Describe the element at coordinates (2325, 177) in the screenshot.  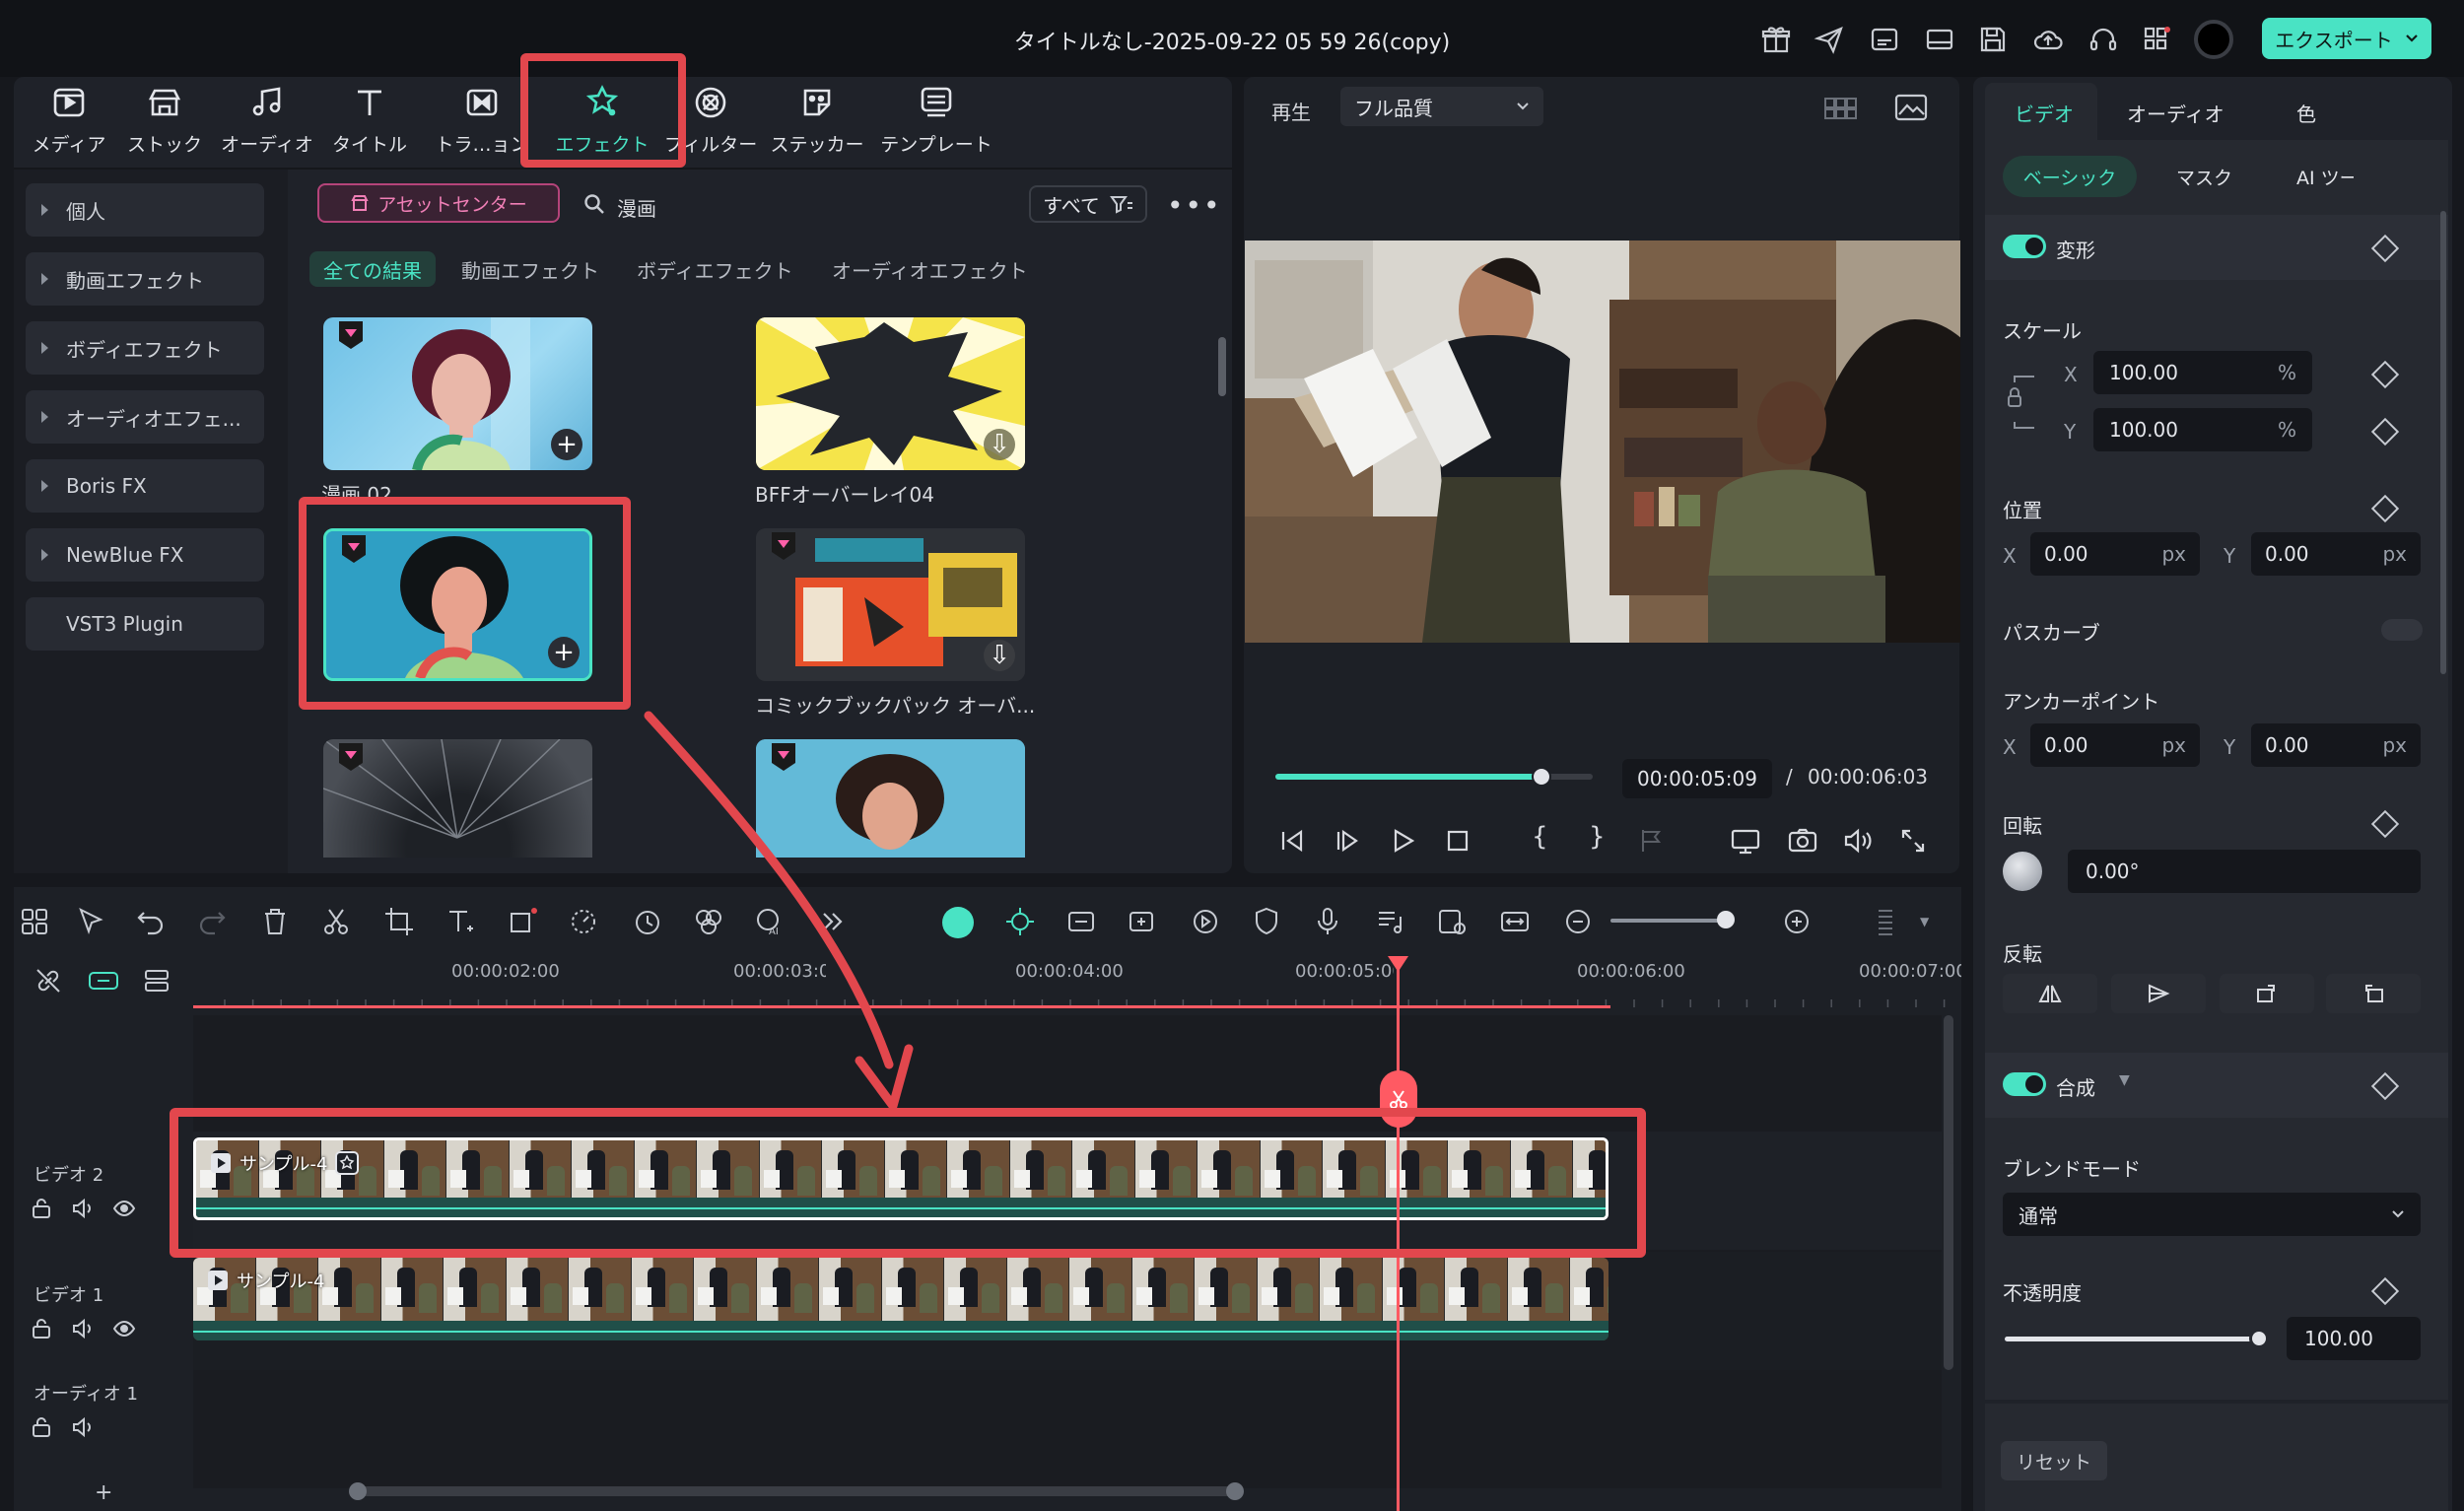
I see `subtab-ai-tools: AI ツー` at that location.